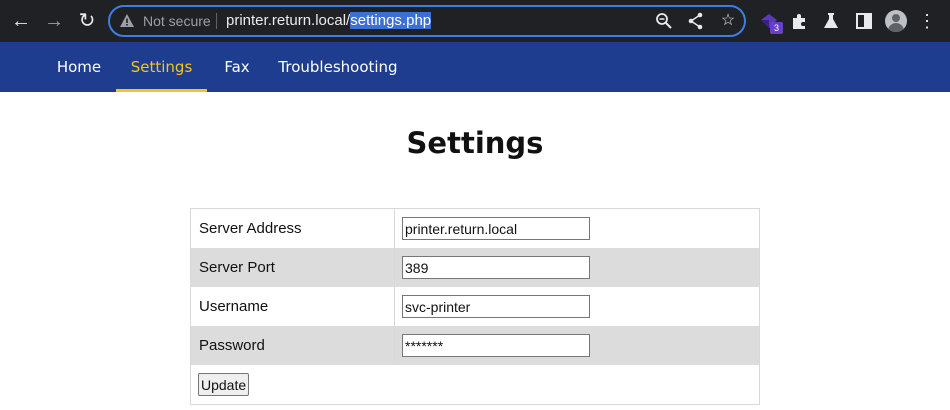 Image resolution: width=950 pixels, height=410 pixels. I want to click on server-port-input, so click(496, 267).